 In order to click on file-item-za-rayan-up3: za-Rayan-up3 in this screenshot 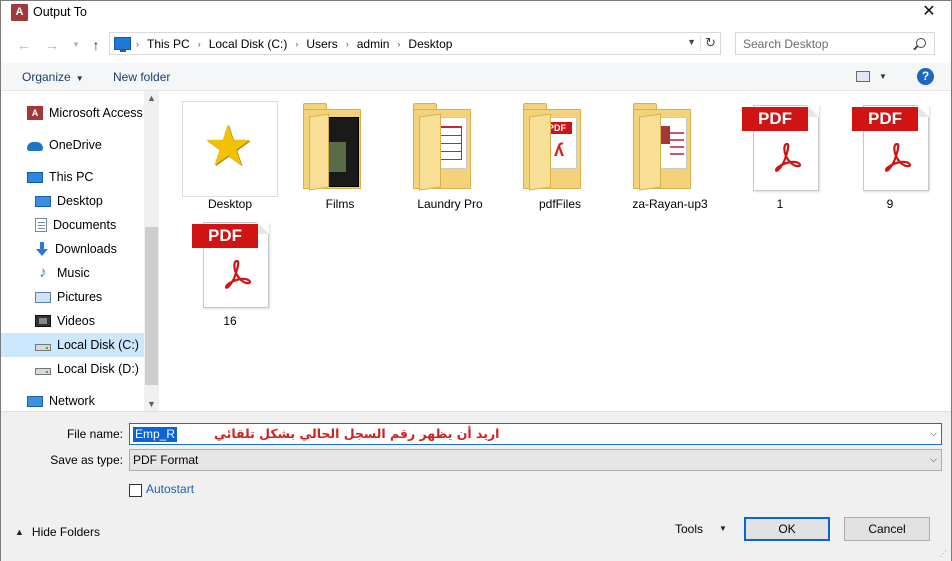, I will do `click(670, 151)`.